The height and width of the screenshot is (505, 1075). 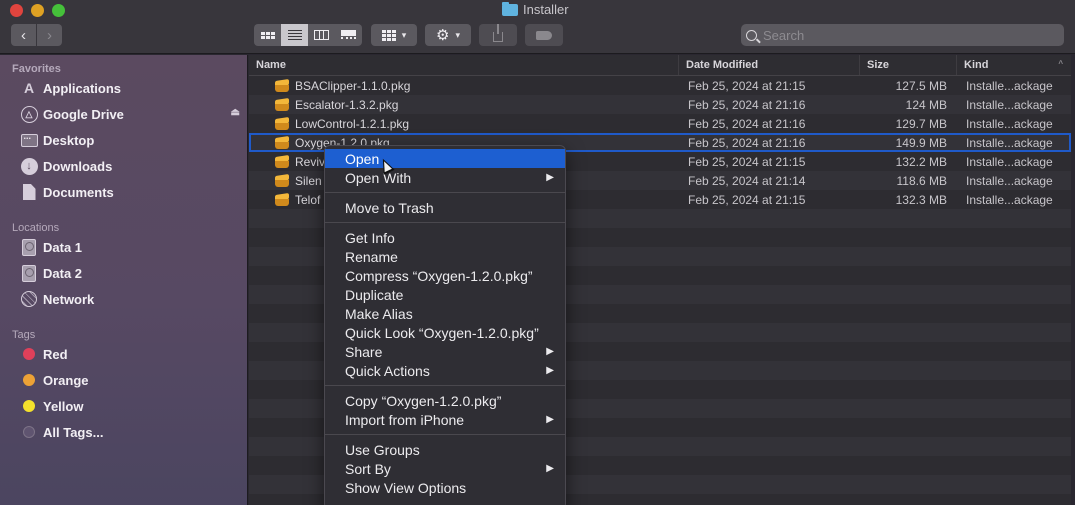 What do you see at coordinates (123, 140) in the screenshot?
I see `sidebar-item-desktop: Desktop` at bounding box center [123, 140].